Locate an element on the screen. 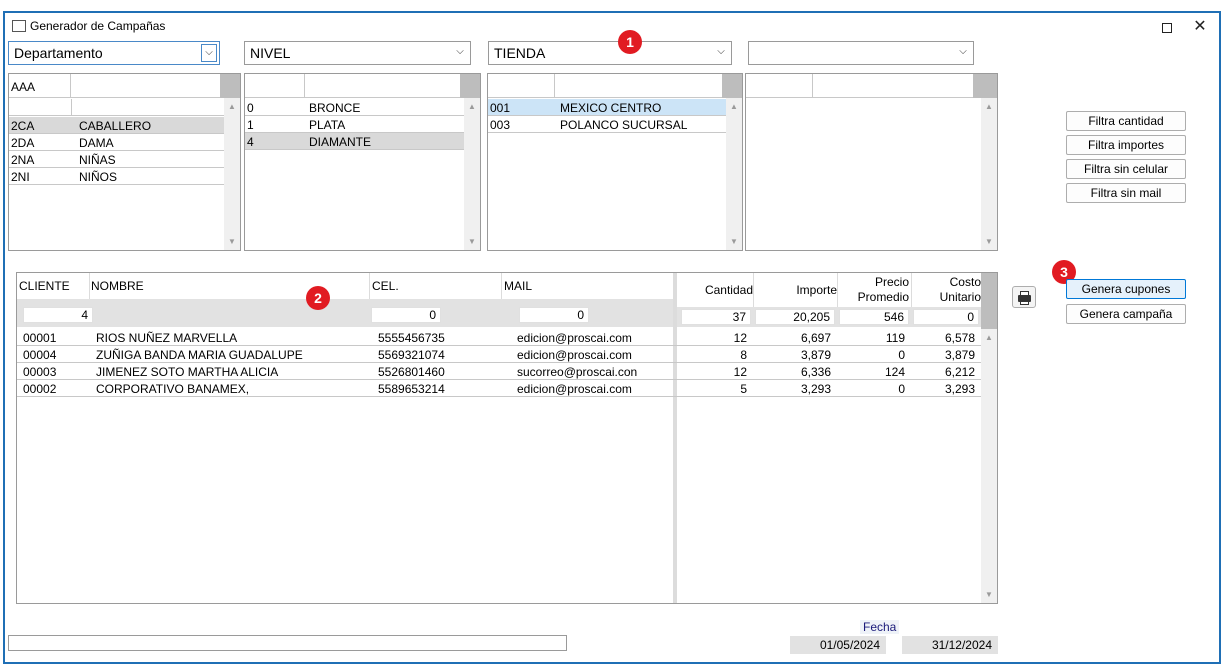 The height and width of the screenshot is (671, 1228). filtra-sin-celular-button: Filtra sin celular is located at coordinates (1126, 169).